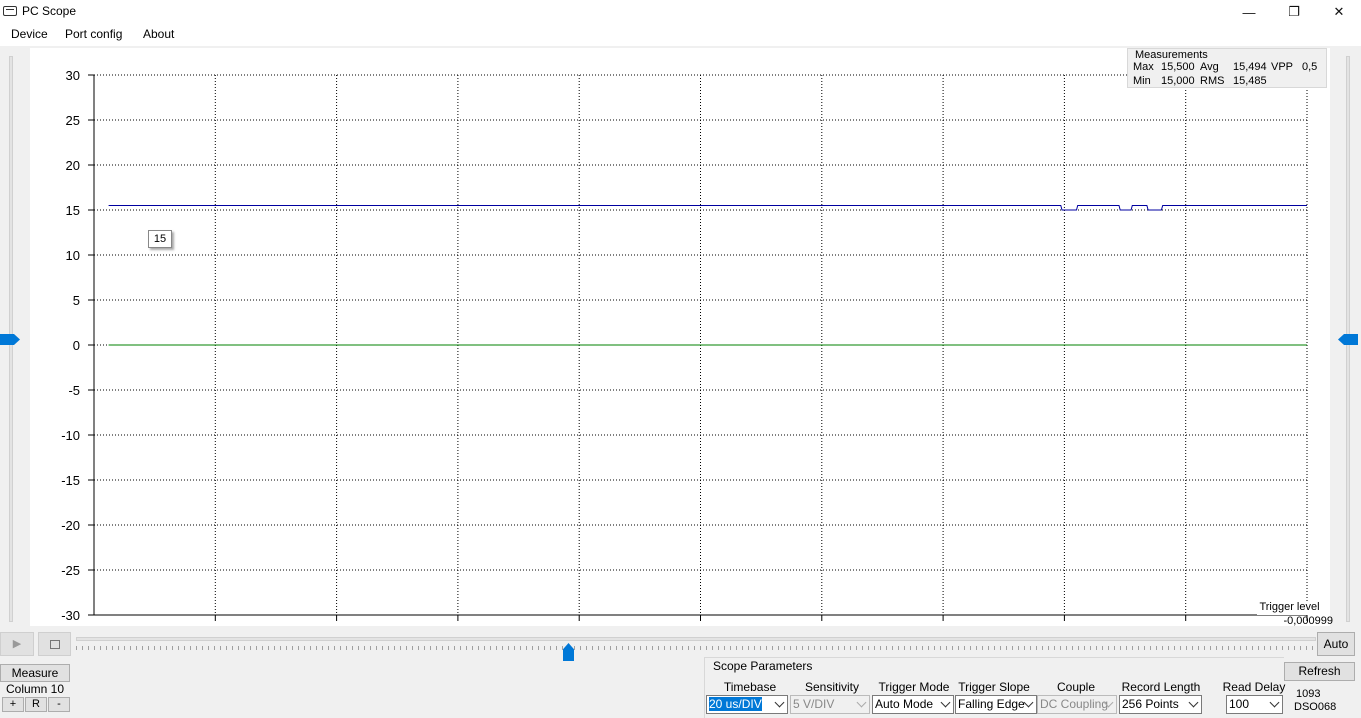  Describe the element at coordinates (1315, 707) in the screenshot. I see `device-model: DSO068` at that location.